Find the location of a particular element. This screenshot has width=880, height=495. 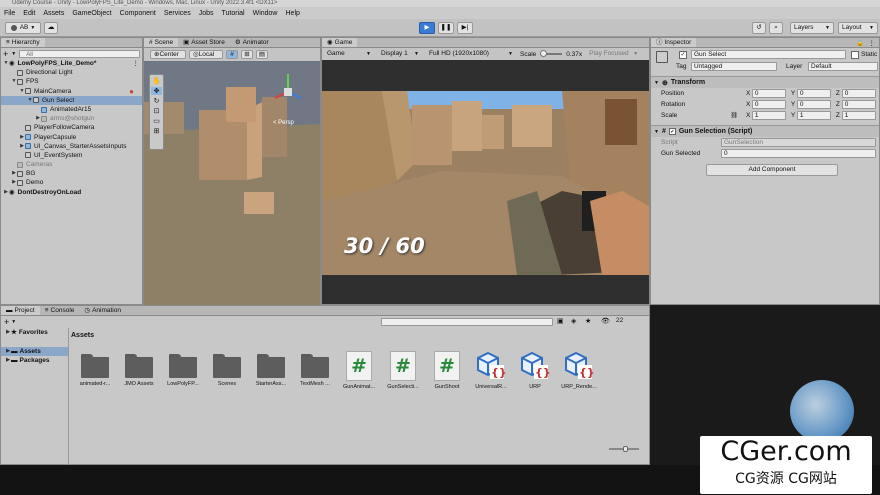

hierarchy-item: Cameras is located at coordinates (71, 164).